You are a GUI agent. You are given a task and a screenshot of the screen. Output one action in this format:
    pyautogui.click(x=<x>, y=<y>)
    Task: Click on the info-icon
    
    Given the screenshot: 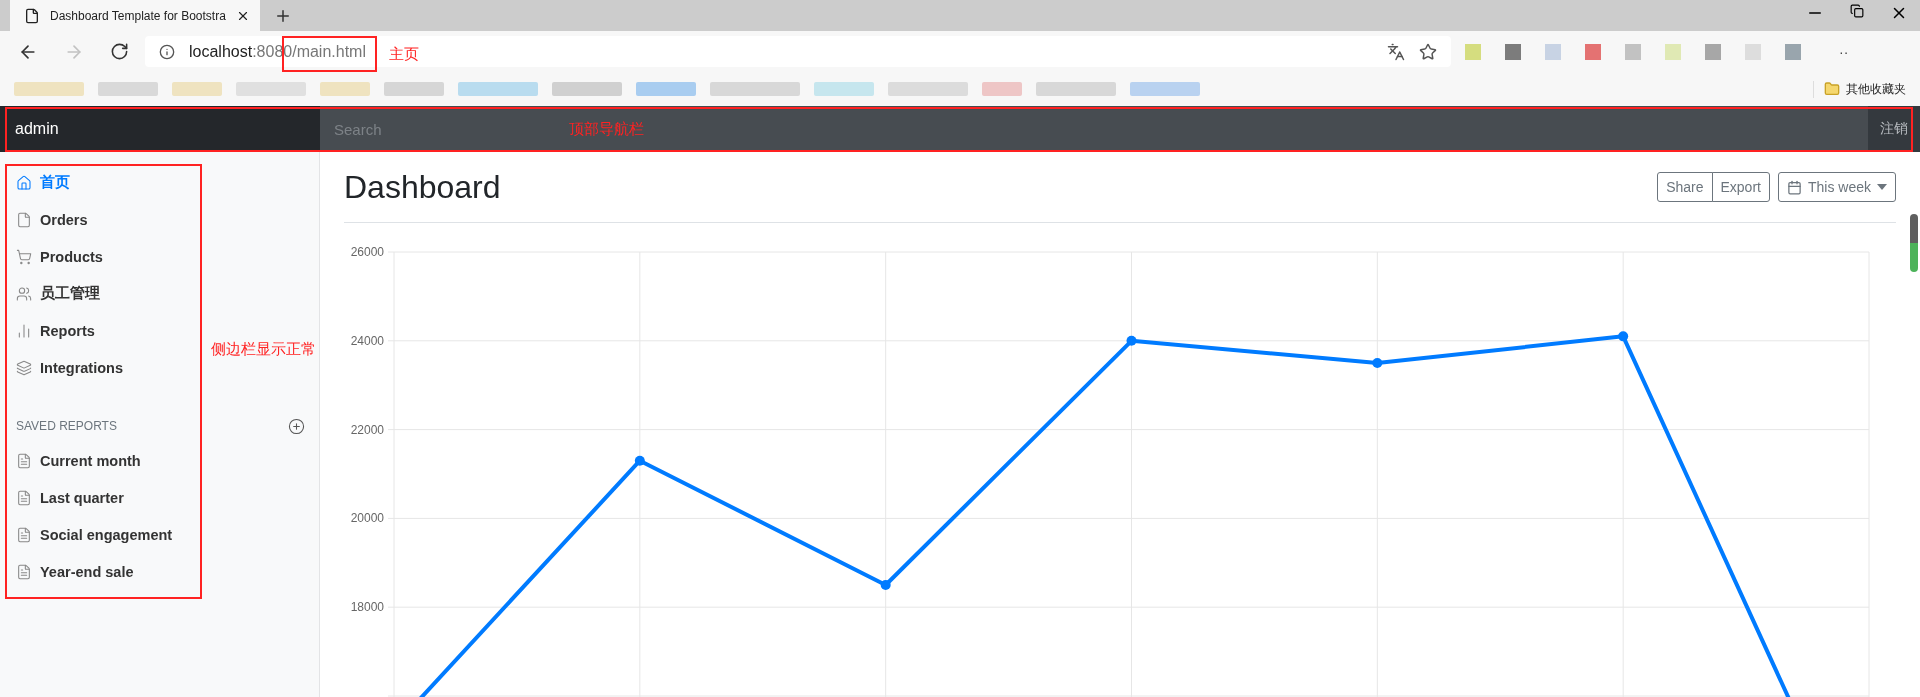 What is the action you would take?
    pyautogui.click(x=167, y=51)
    